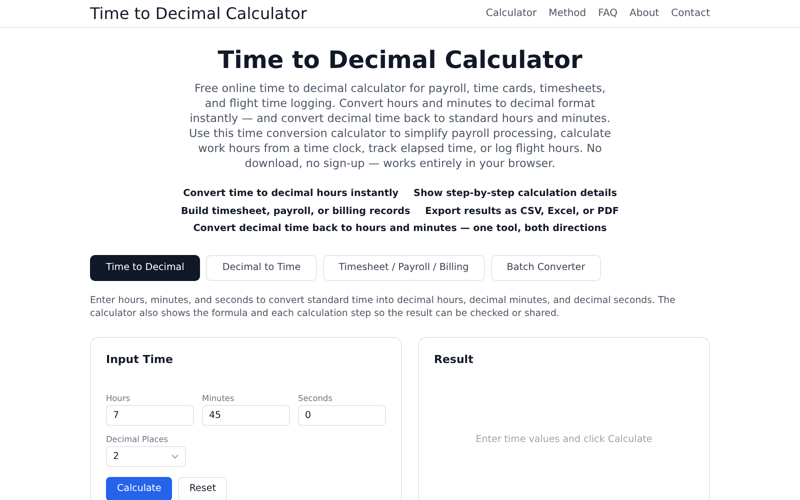 The height and width of the screenshot is (500, 800). Describe the element at coordinates (383, 307) in the screenshot. I see `instructions-text: Enter hours, minutes, and seconds to convert standard time into decimal hours, decimal minutes, and decimal seconds. The calculator also shows the formula and each calculation step so the result can be checked or shared.` at that location.